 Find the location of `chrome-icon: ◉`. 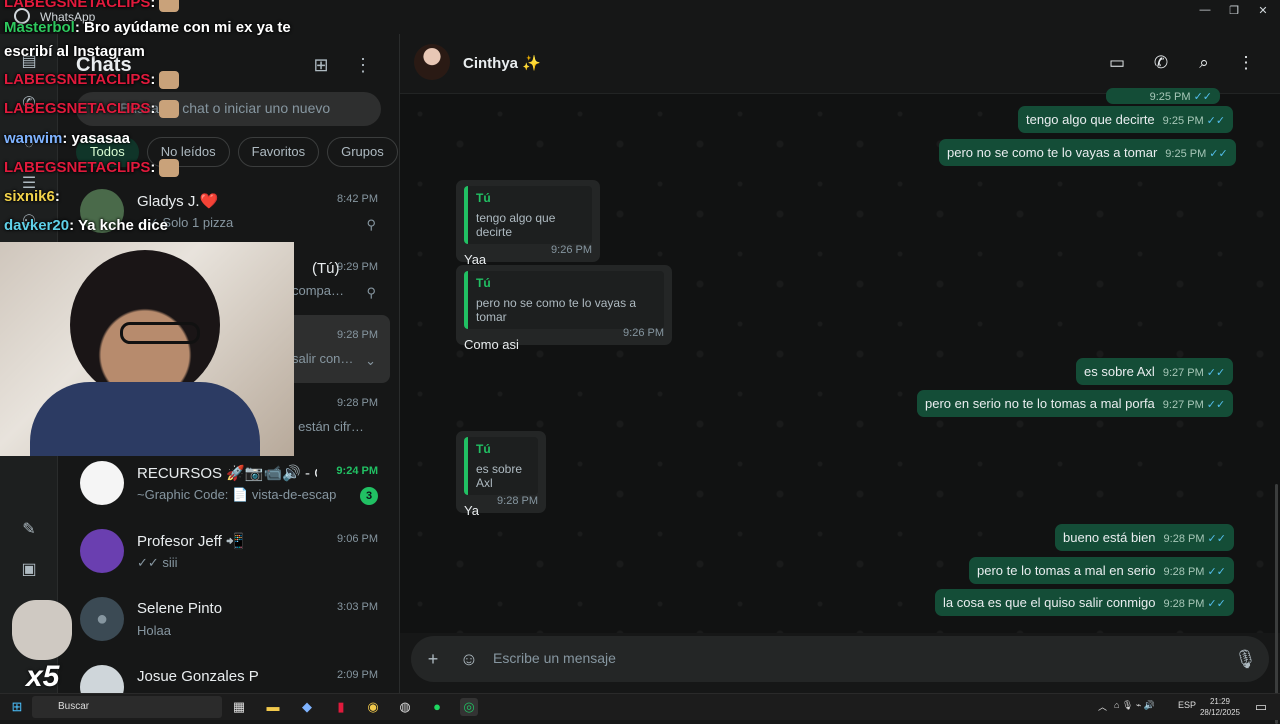

chrome-icon: ◉ is located at coordinates (373, 707).